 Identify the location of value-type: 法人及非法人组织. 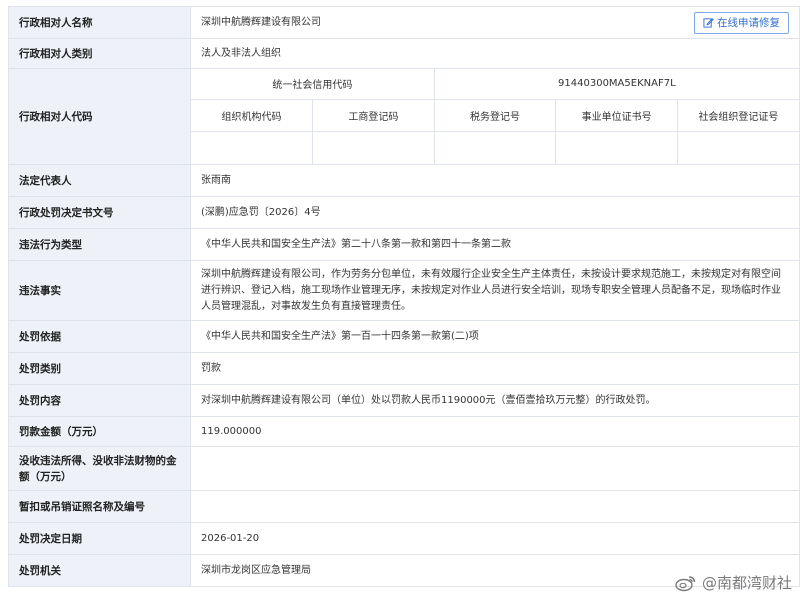
(495, 53).